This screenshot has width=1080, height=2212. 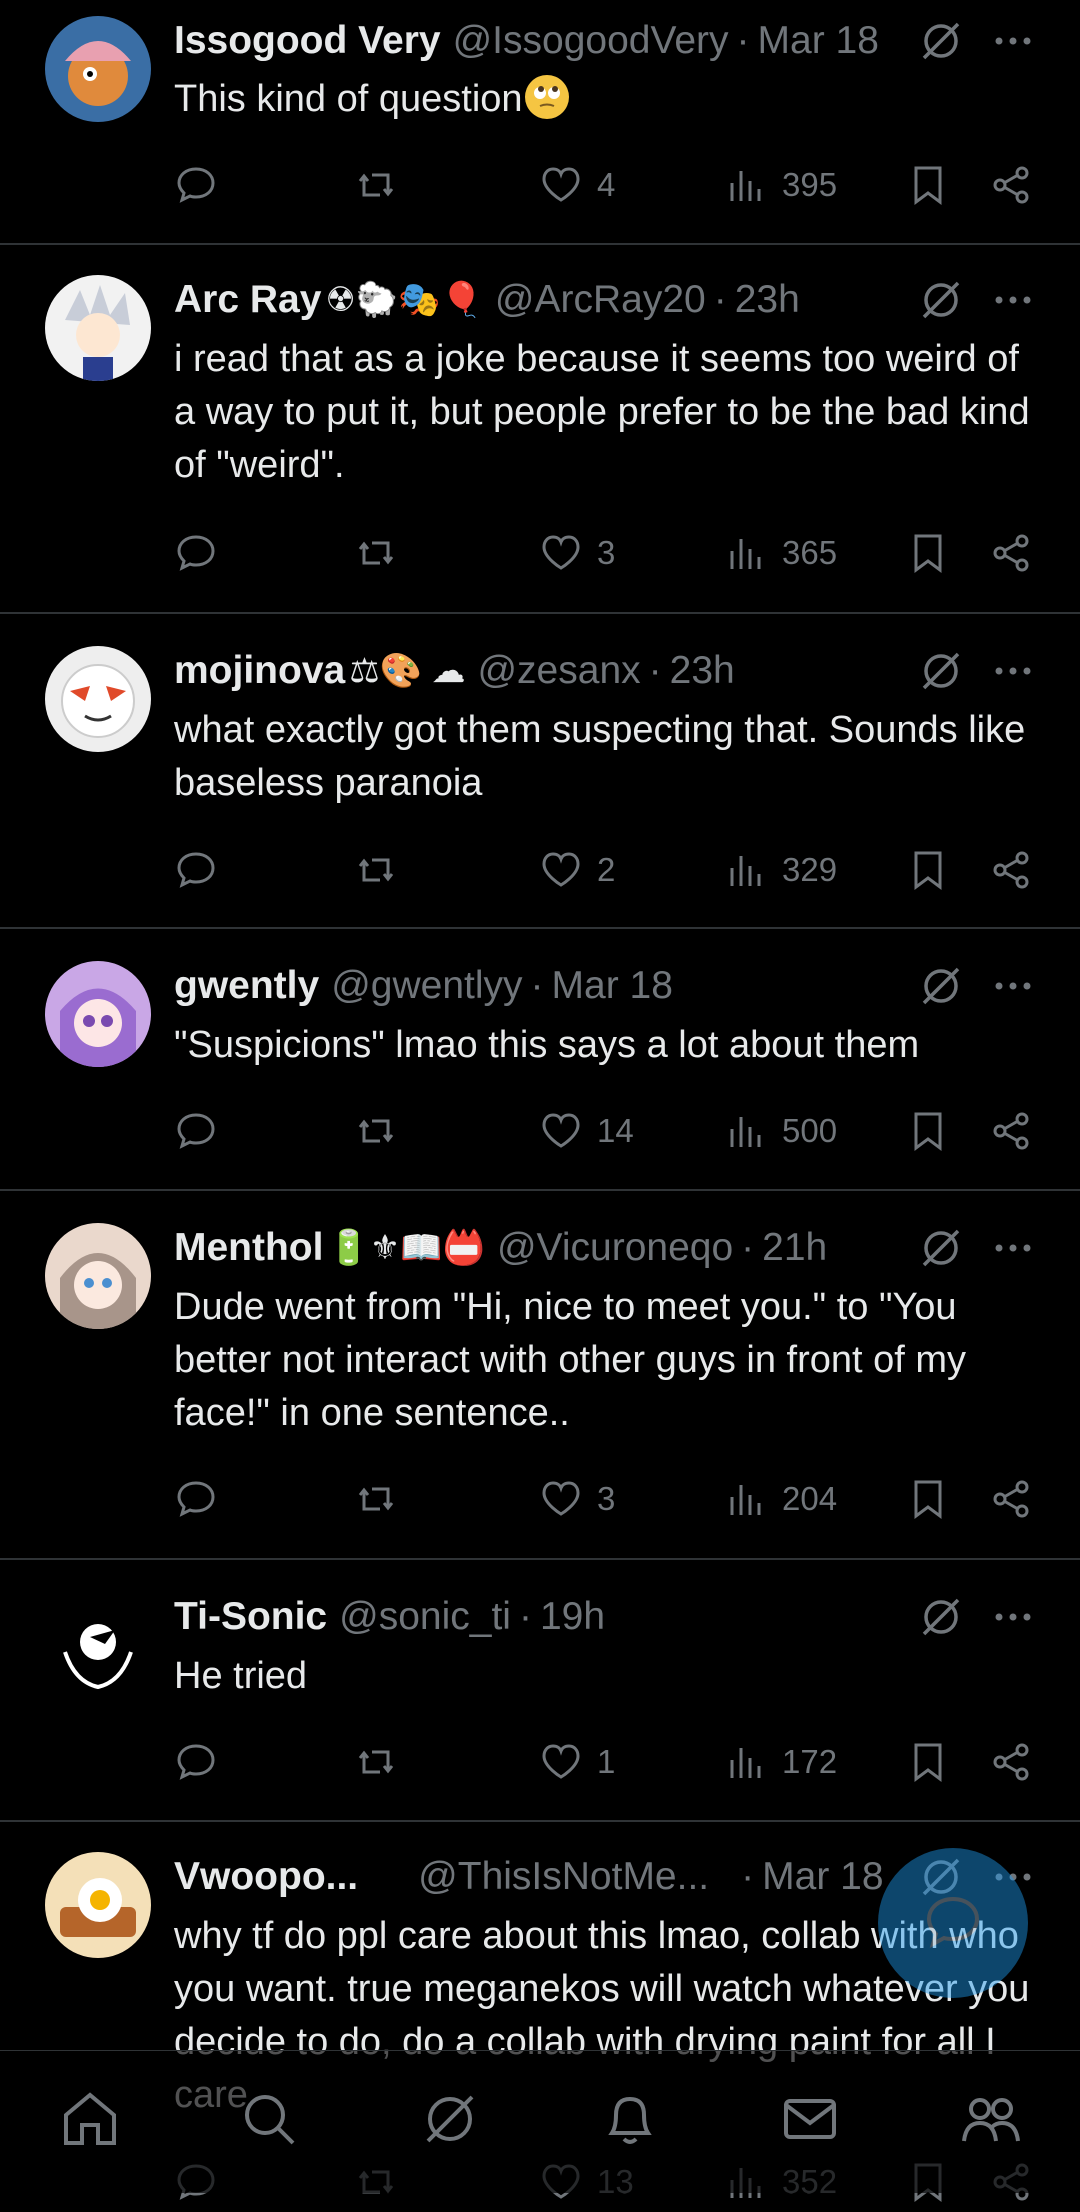 What do you see at coordinates (247, 300) in the screenshot?
I see `display-name: Arc Ray` at bounding box center [247, 300].